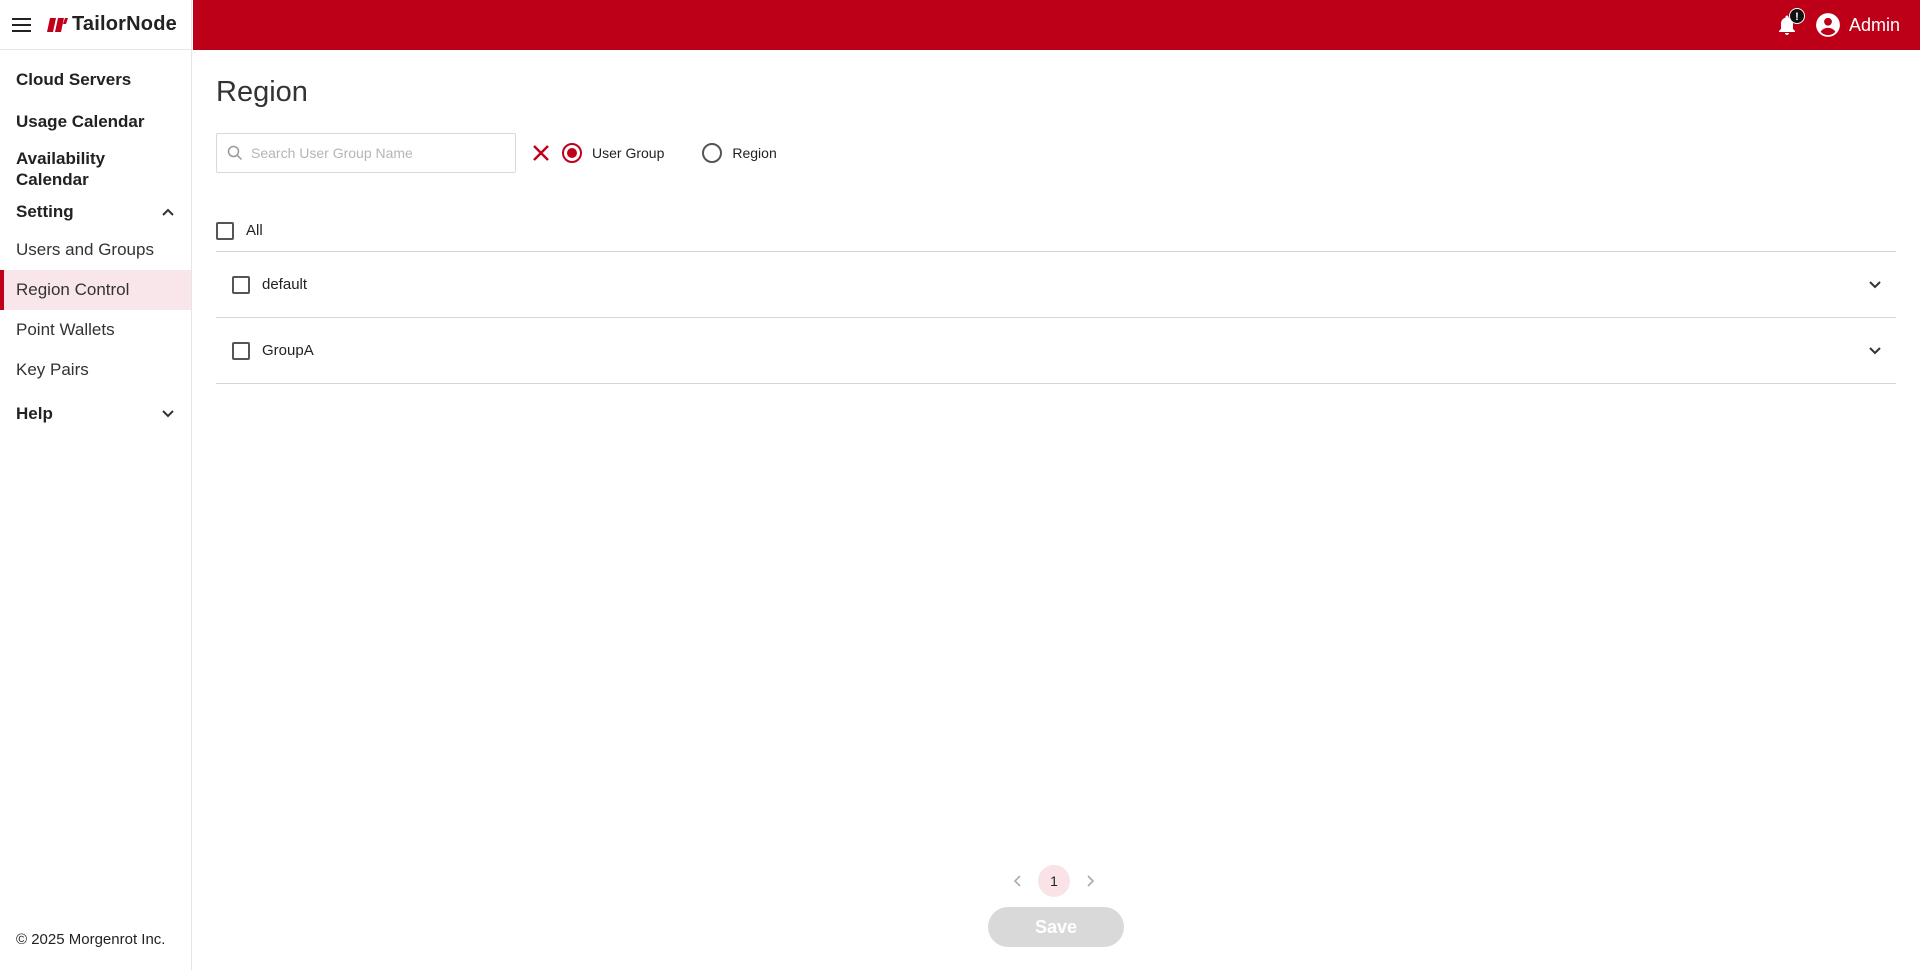 This screenshot has height=970, width=1920. What do you see at coordinates (95, 414) in the screenshot?
I see `sidebar-group-help: Help` at bounding box center [95, 414].